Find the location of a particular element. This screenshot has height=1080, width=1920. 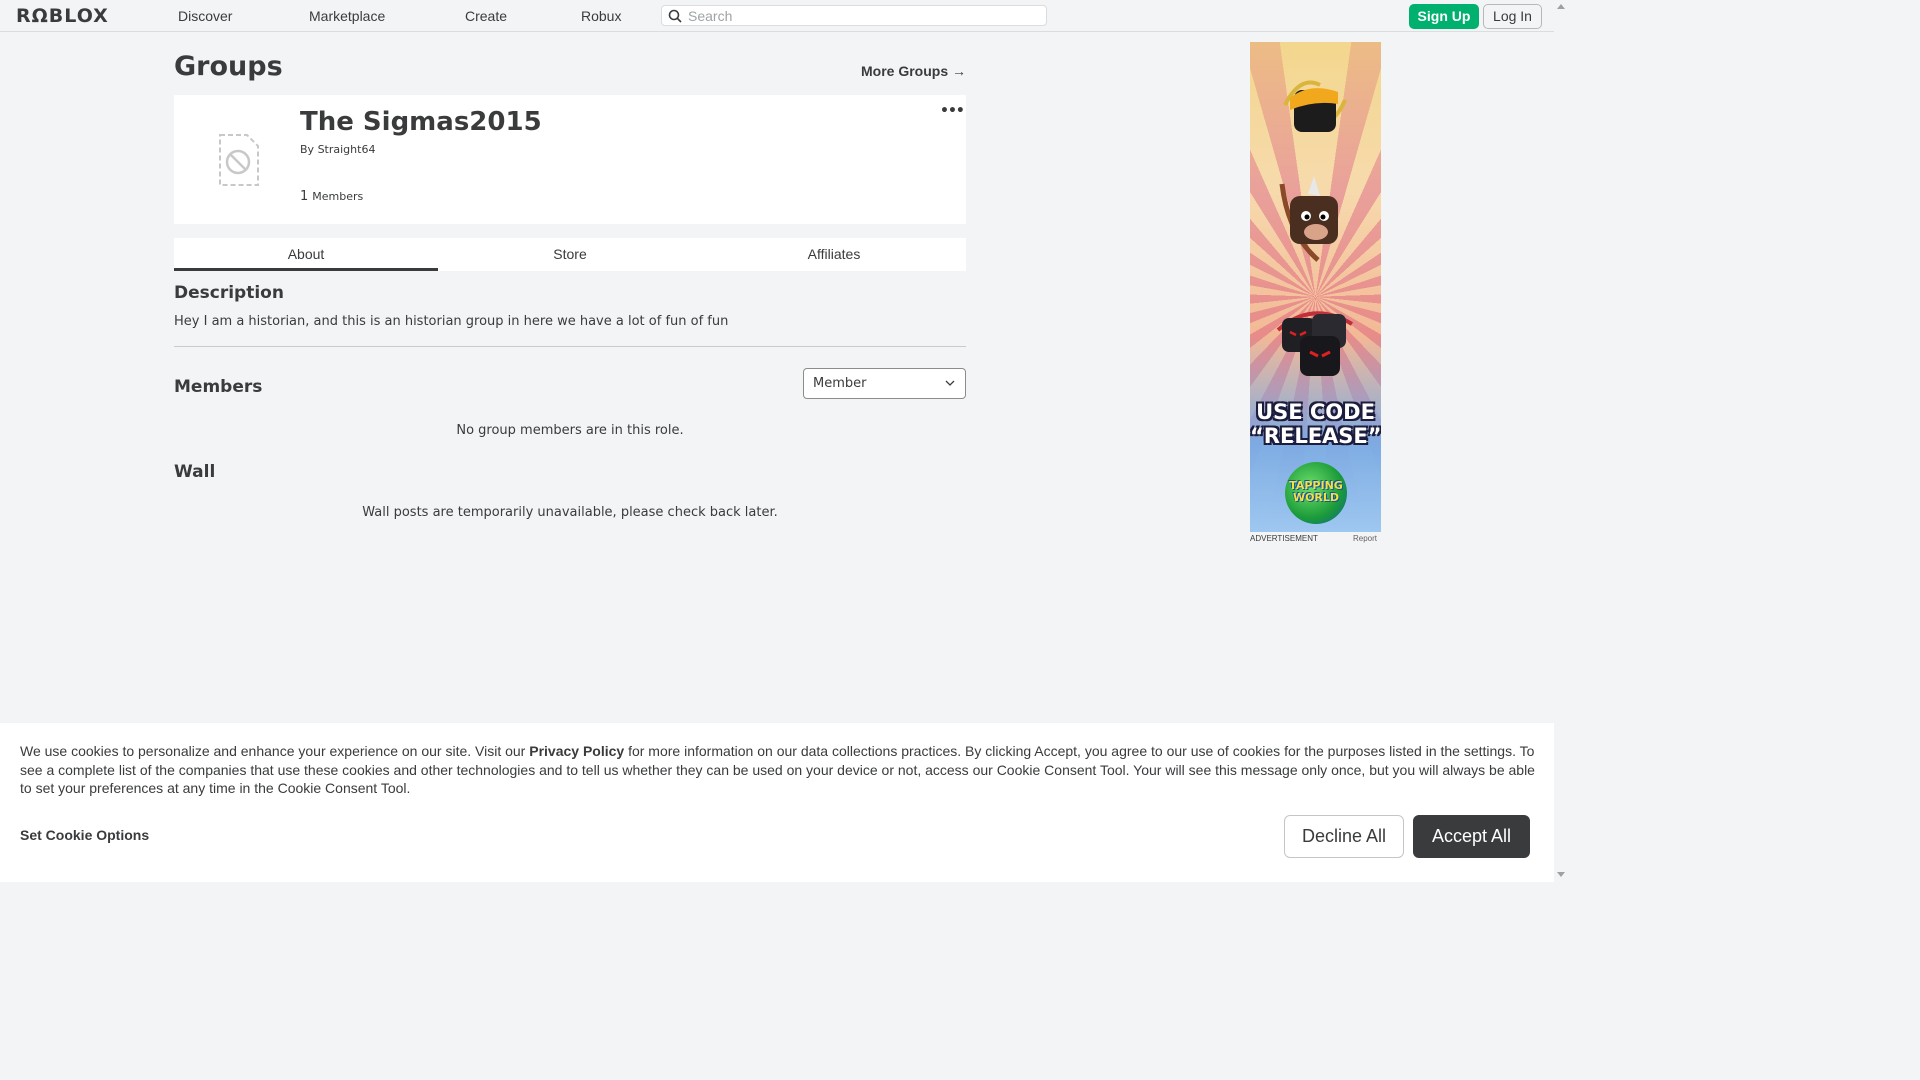

group-thumbnail-unavailable-icon is located at coordinates (239, 160).